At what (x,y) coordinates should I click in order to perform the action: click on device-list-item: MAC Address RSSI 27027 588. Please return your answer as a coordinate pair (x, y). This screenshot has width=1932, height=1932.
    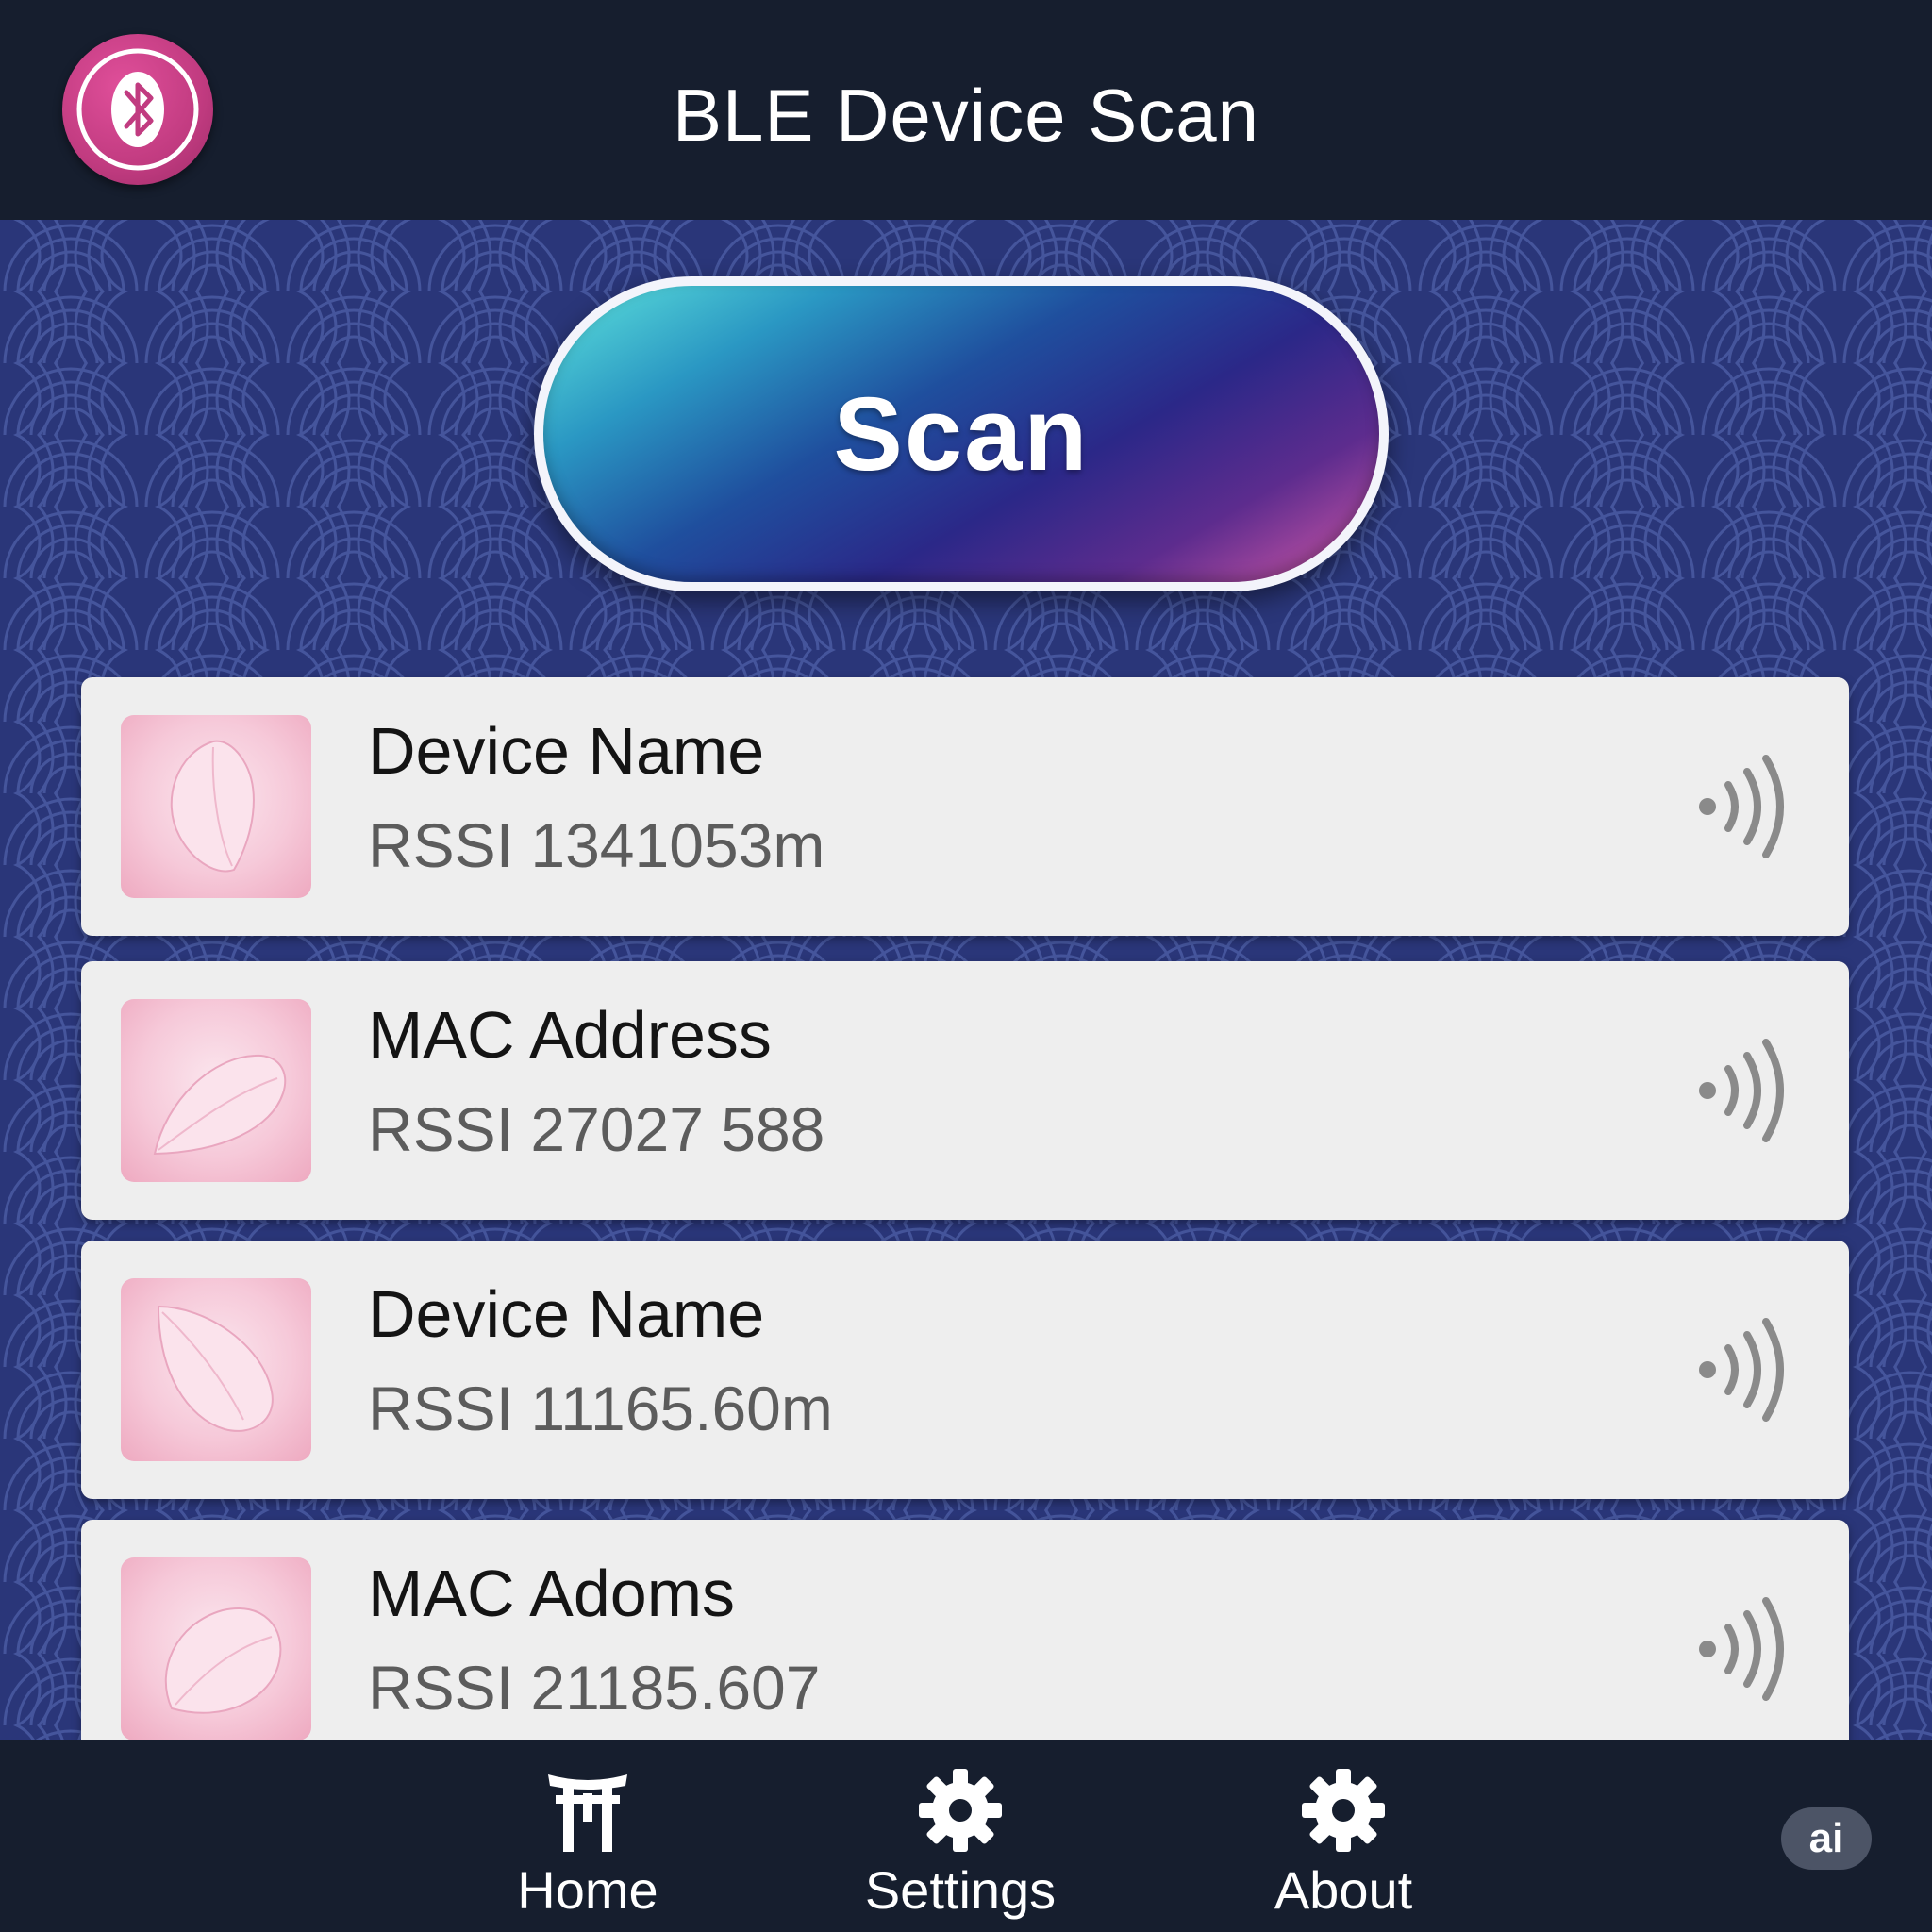
    Looking at the image, I should click on (965, 1091).